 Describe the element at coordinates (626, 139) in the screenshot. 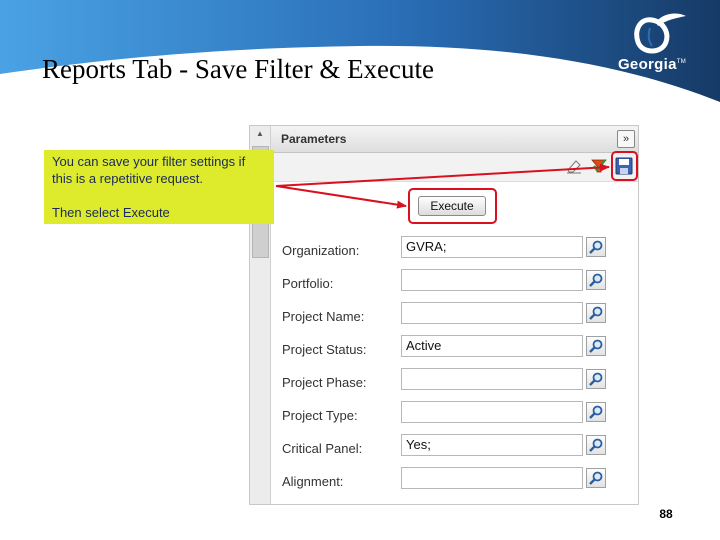

I see `double-chevron-right-icon: »` at that location.